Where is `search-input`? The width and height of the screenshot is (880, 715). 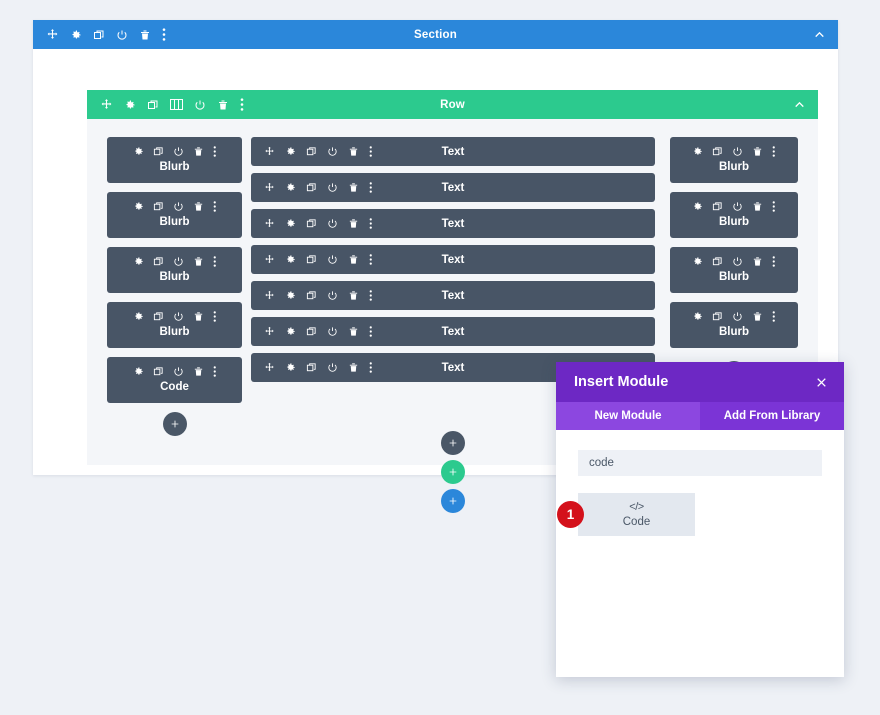
search-input is located at coordinates (700, 463).